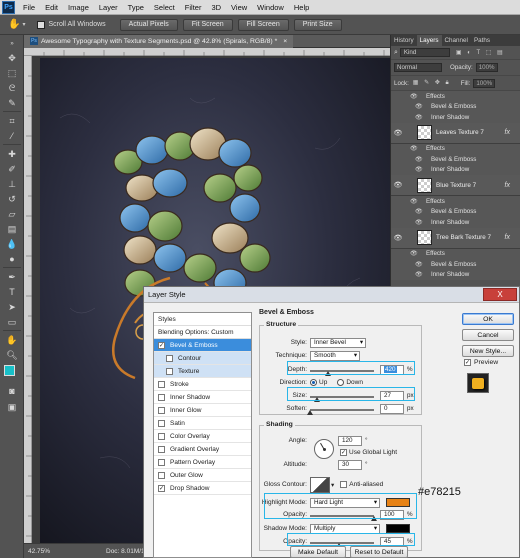 This screenshot has height=558, width=520. Describe the element at coordinates (164, 7) in the screenshot. I see `menu-select: Select` at that location.